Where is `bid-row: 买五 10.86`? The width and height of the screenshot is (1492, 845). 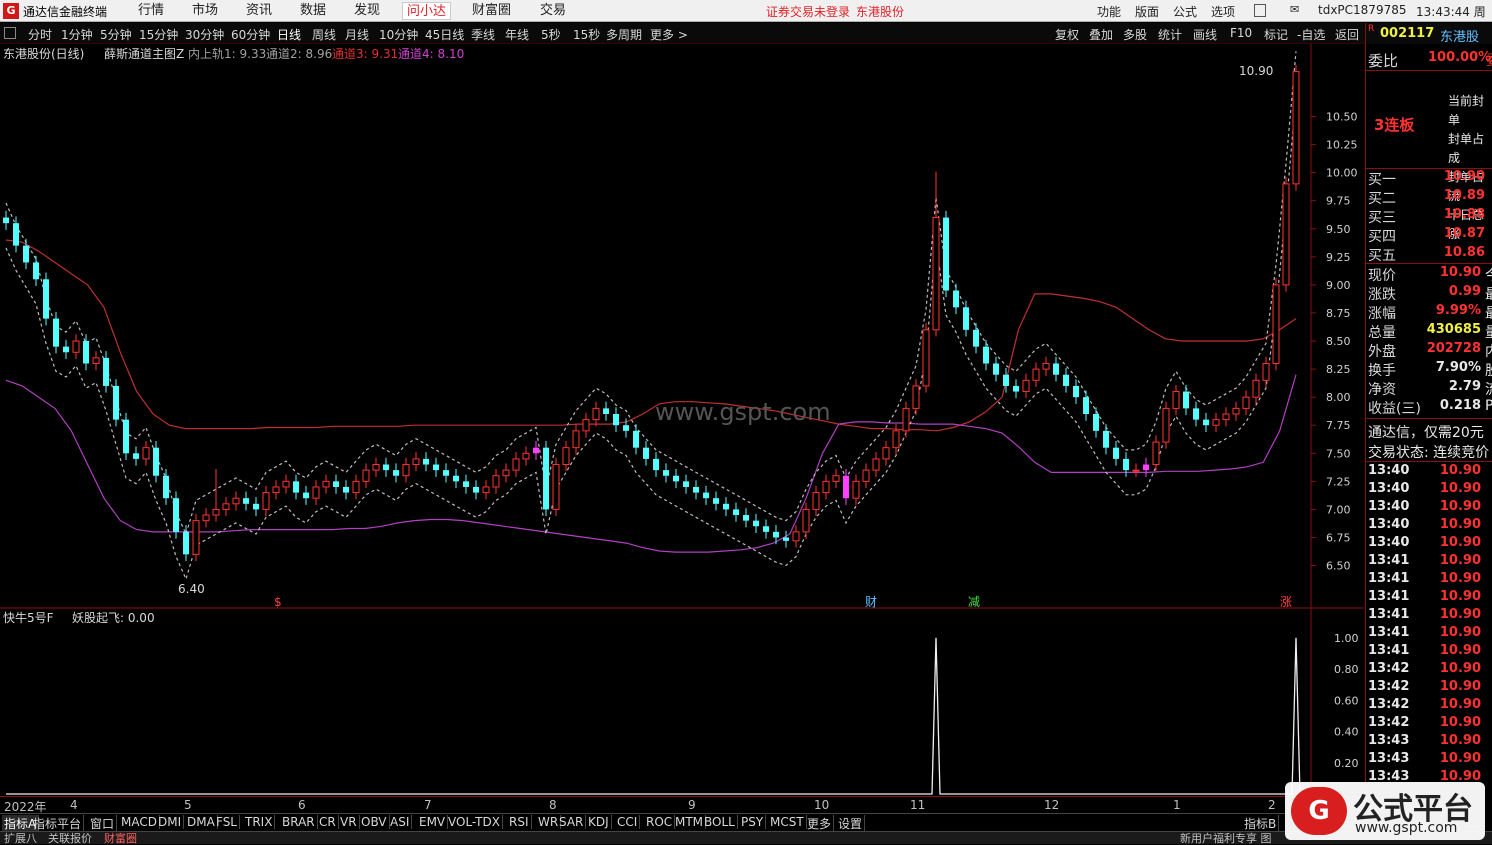 bid-row: 买五 10.86 is located at coordinates (1430, 254).